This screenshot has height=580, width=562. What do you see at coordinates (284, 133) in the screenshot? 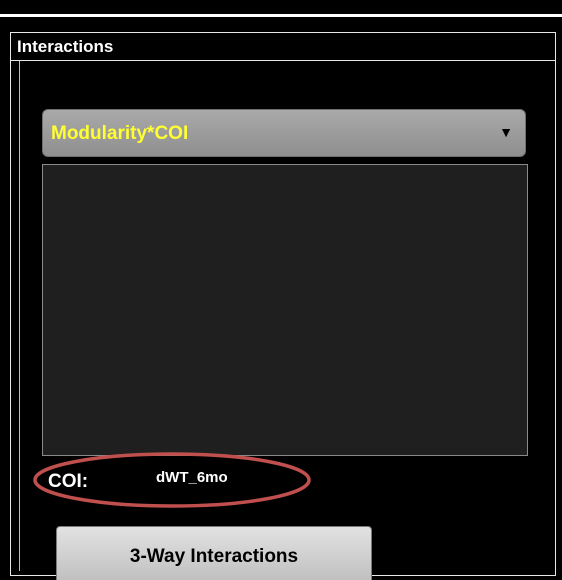
I see `interaction-term-select: Modularity*COI ▼` at bounding box center [284, 133].